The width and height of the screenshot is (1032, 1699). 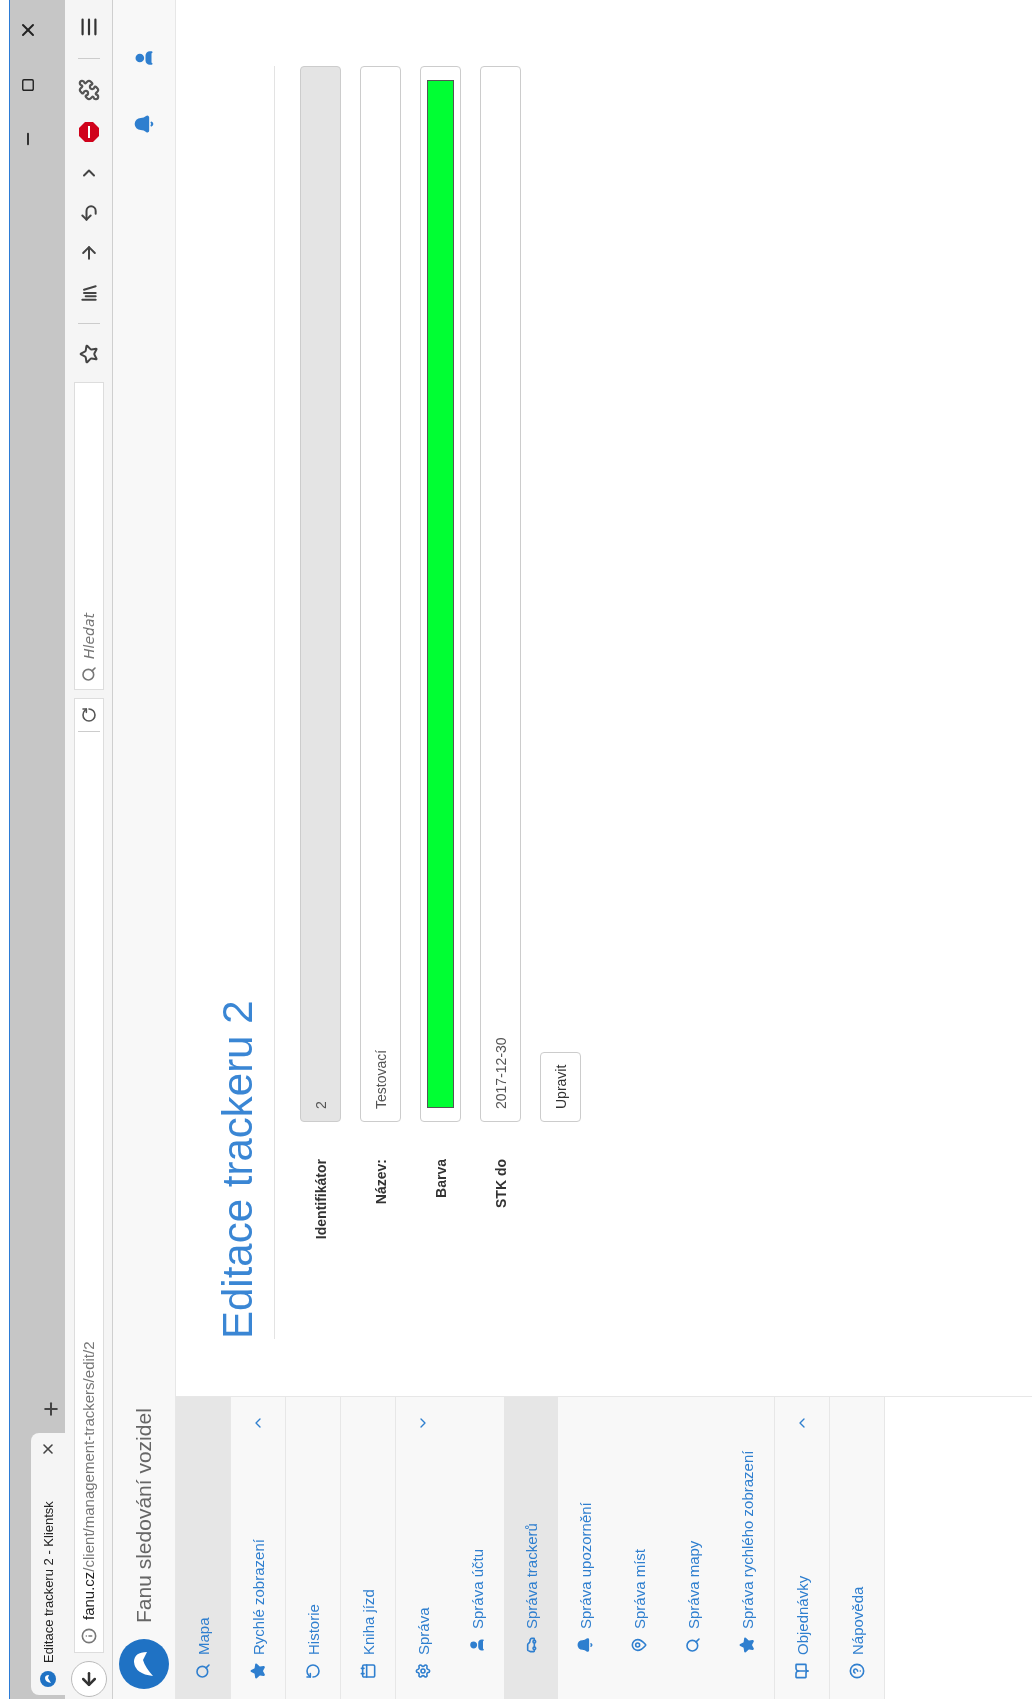 What do you see at coordinates (258, 1548) in the screenshot?
I see `sidebar-item: Rychlé zobrazení` at bounding box center [258, 1548].